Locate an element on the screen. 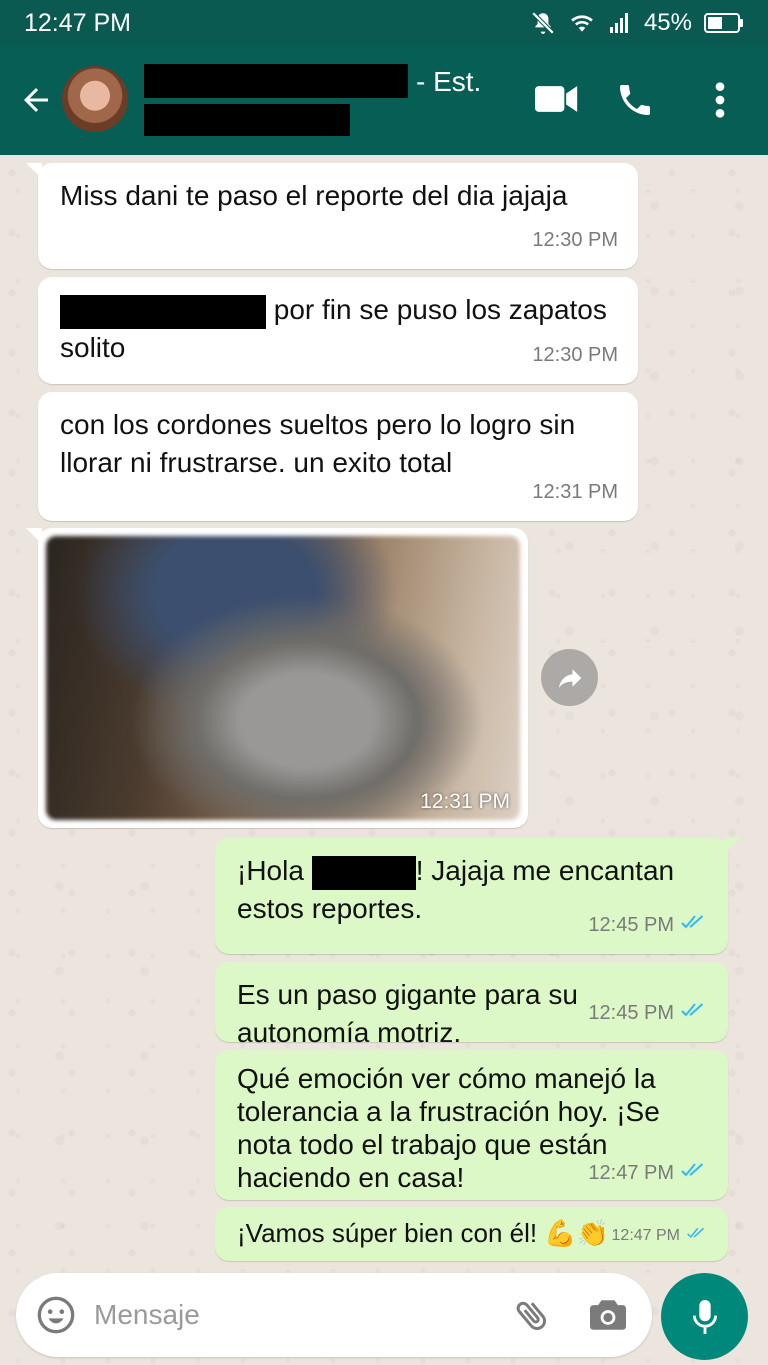 The height and width of the screenshot is (1365, 768). message-text-start: ¡Hola is located at coordinates (274, 870).